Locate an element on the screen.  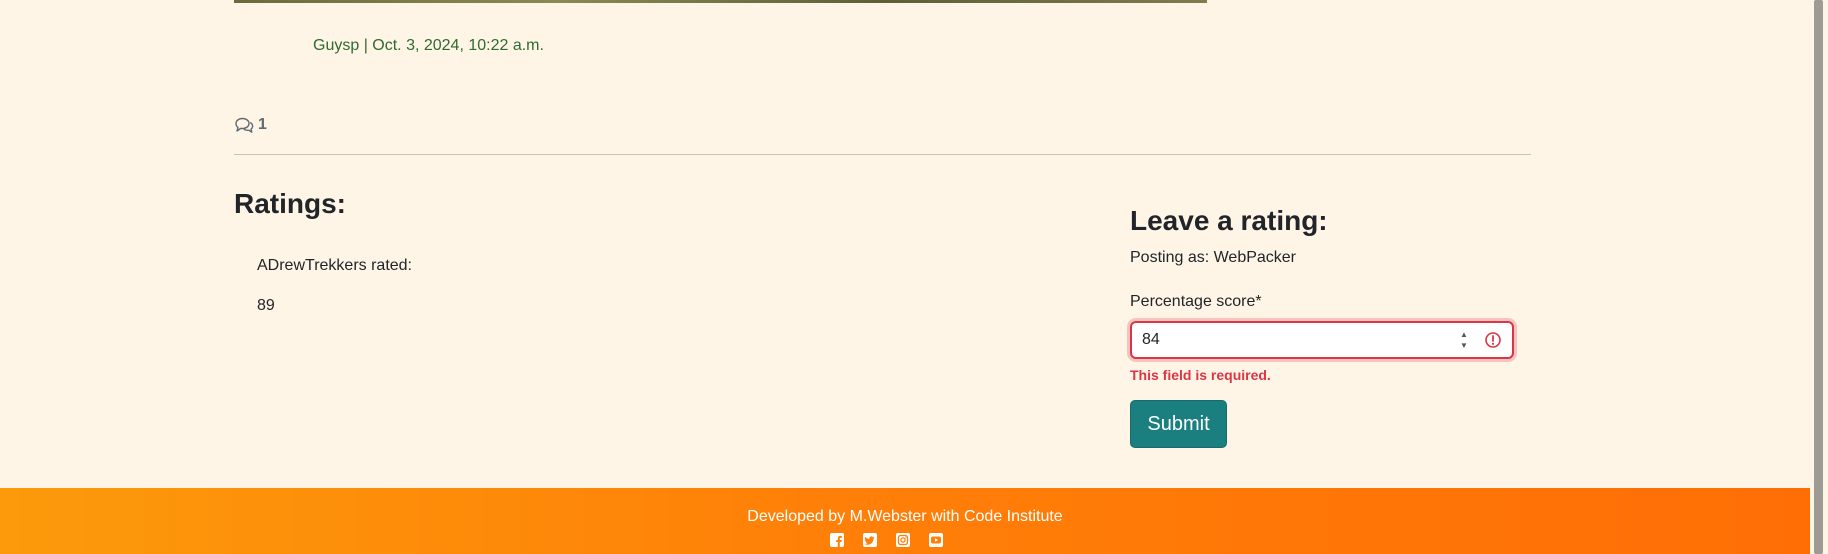
error-icon is located at coordinates (1493, 340).